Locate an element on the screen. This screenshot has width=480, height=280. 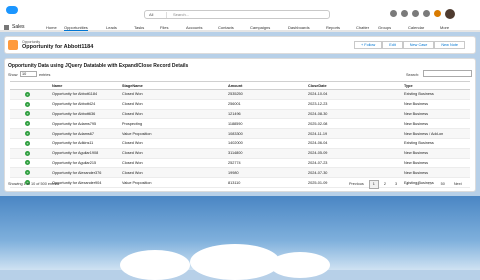
nav-item-leads: Leads is located at coordinates (111, 27).